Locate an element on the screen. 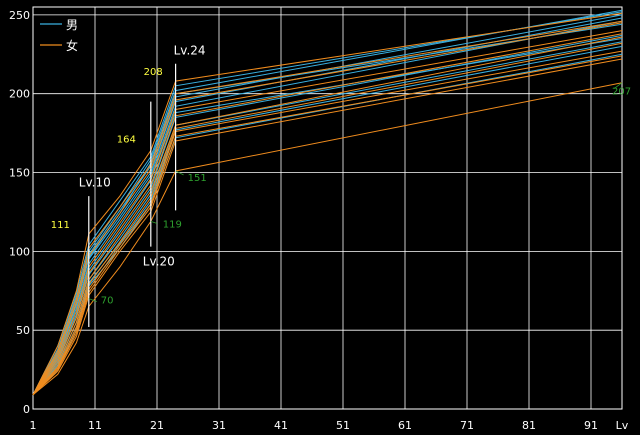 The image size is (640, 435). legend-label-male: 男 is located at coordinates (72, 25).